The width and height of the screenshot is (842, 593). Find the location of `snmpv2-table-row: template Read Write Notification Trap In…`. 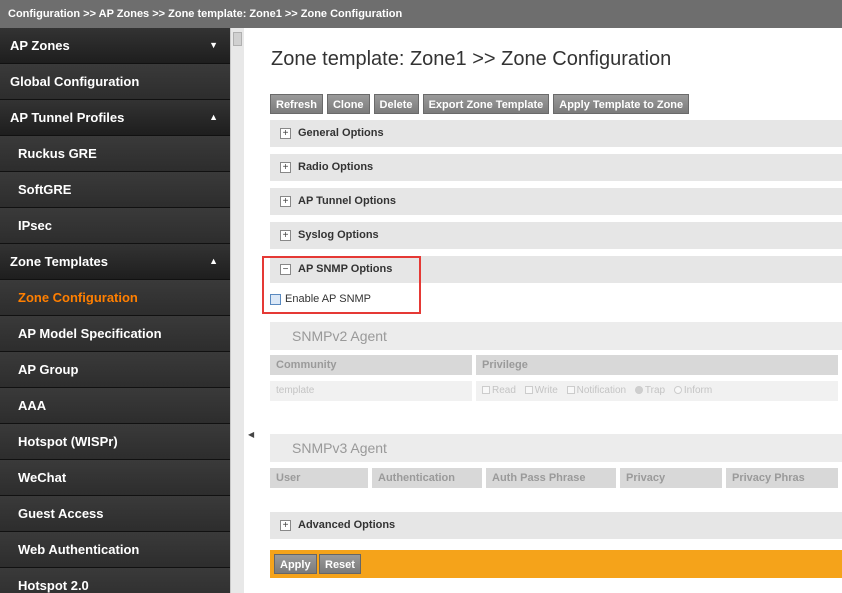

snmpv2-table-row: template Read Write Notification Trap In… is located at coordinates (554, 391).